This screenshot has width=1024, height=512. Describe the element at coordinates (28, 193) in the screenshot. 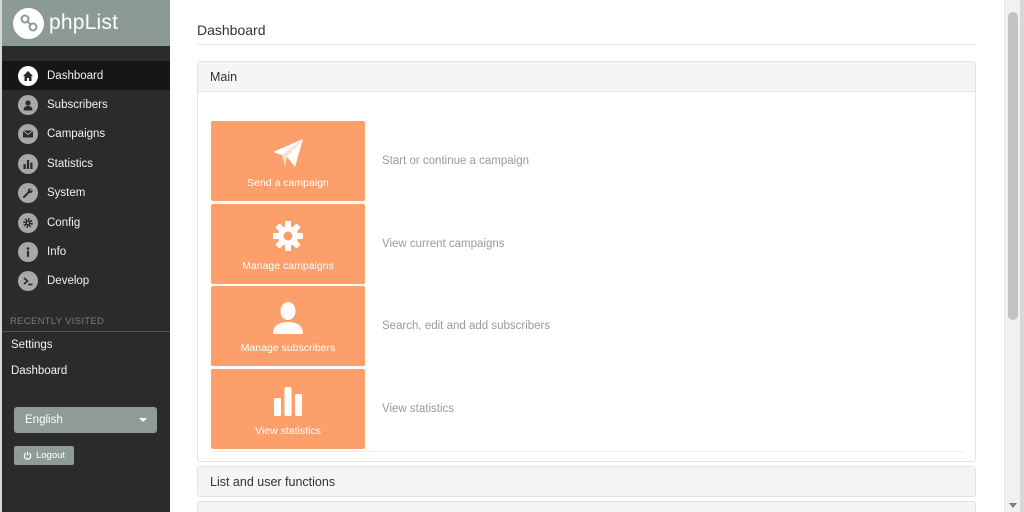

I see `wrench-icon` at that location.